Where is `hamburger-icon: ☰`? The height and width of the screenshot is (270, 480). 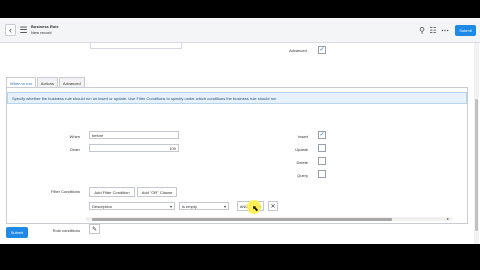 hamburger-icon: ☰ is located at coordinates (23, 29).